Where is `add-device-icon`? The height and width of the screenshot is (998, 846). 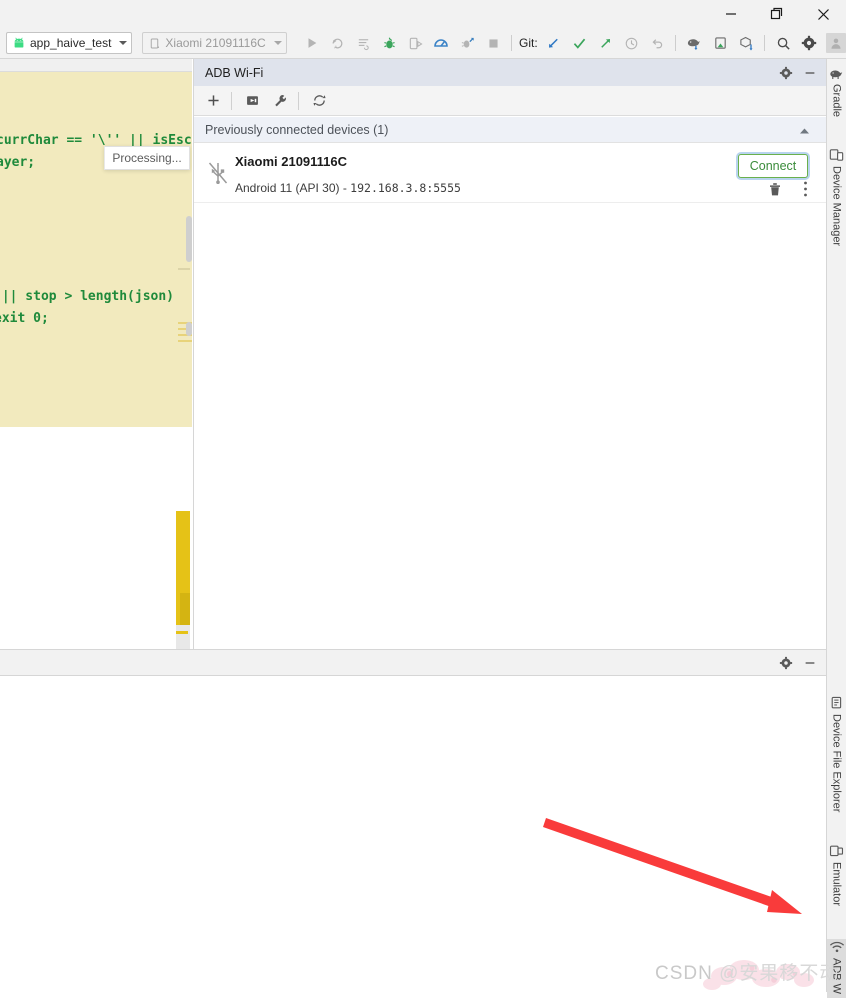
add-device-icon is located at coordinates (213, 101).